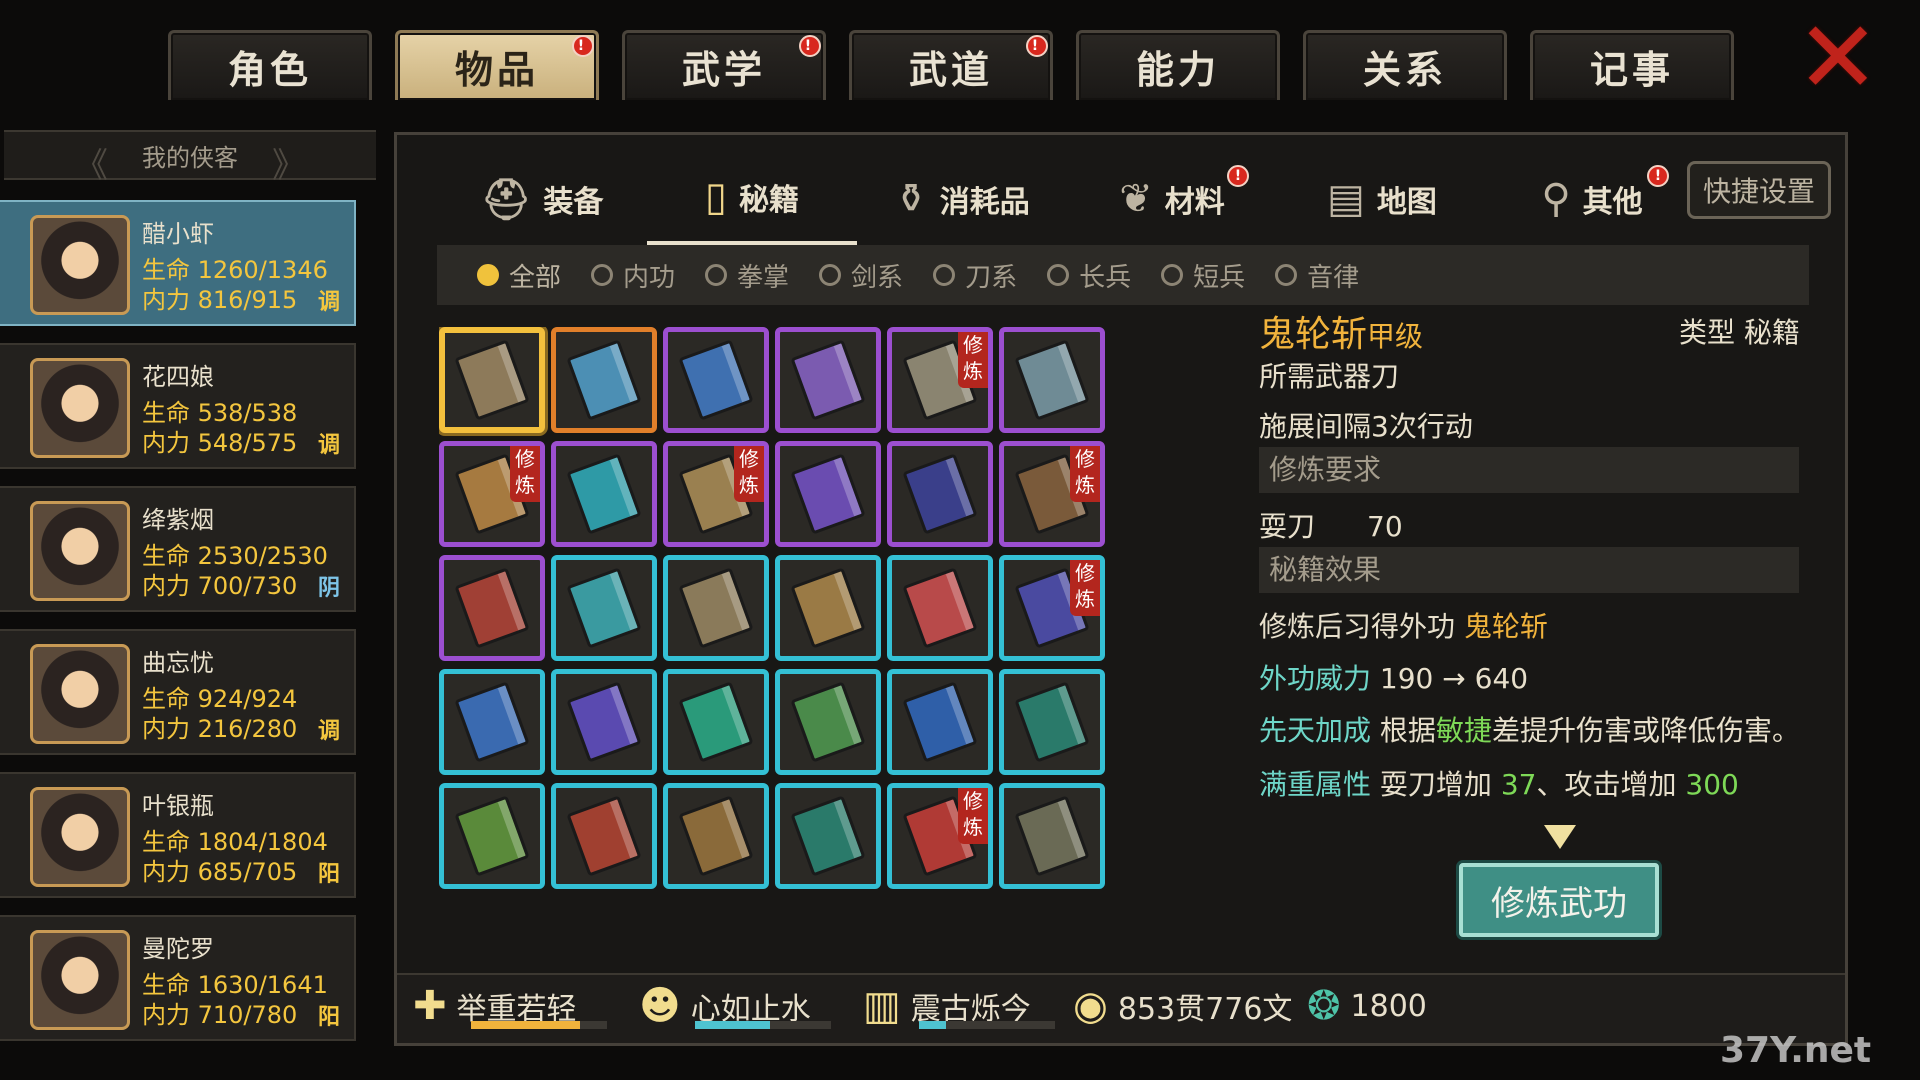 Image resolution: width=1920 pixels, height=1080 pixels. I want to click on watermark-logo: 37Y.net, so click(1796, 1050).